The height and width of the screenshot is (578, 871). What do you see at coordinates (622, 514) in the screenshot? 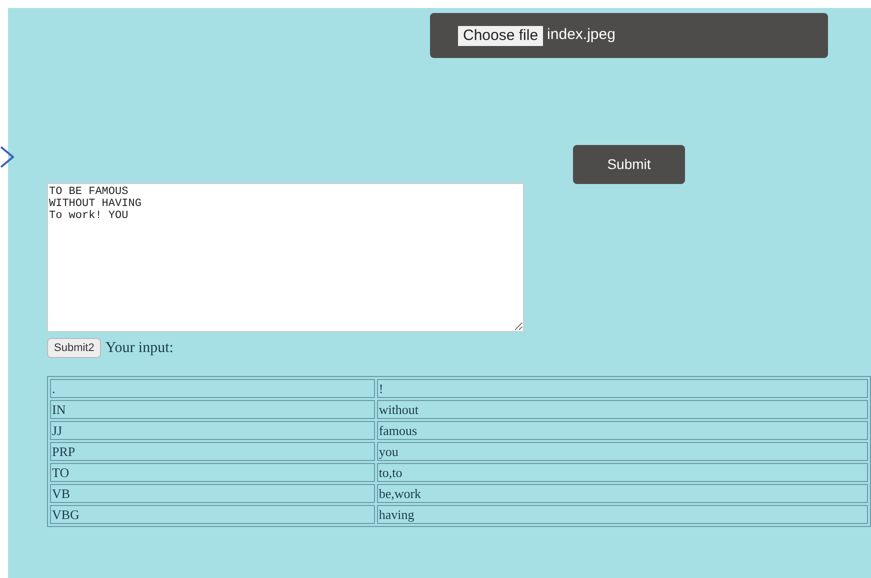
I see `table-cell: having` at bounding box center [622, 514].